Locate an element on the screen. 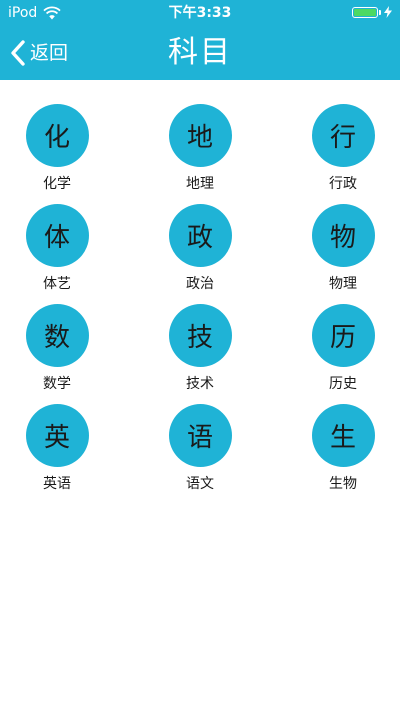  subject-label: 语文 is located at coordinates (200, 484).